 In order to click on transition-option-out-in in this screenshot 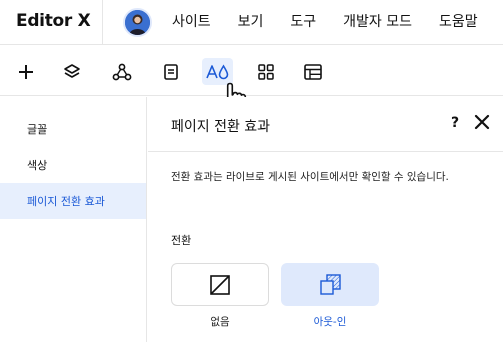, I will do `click(330, 284)`.